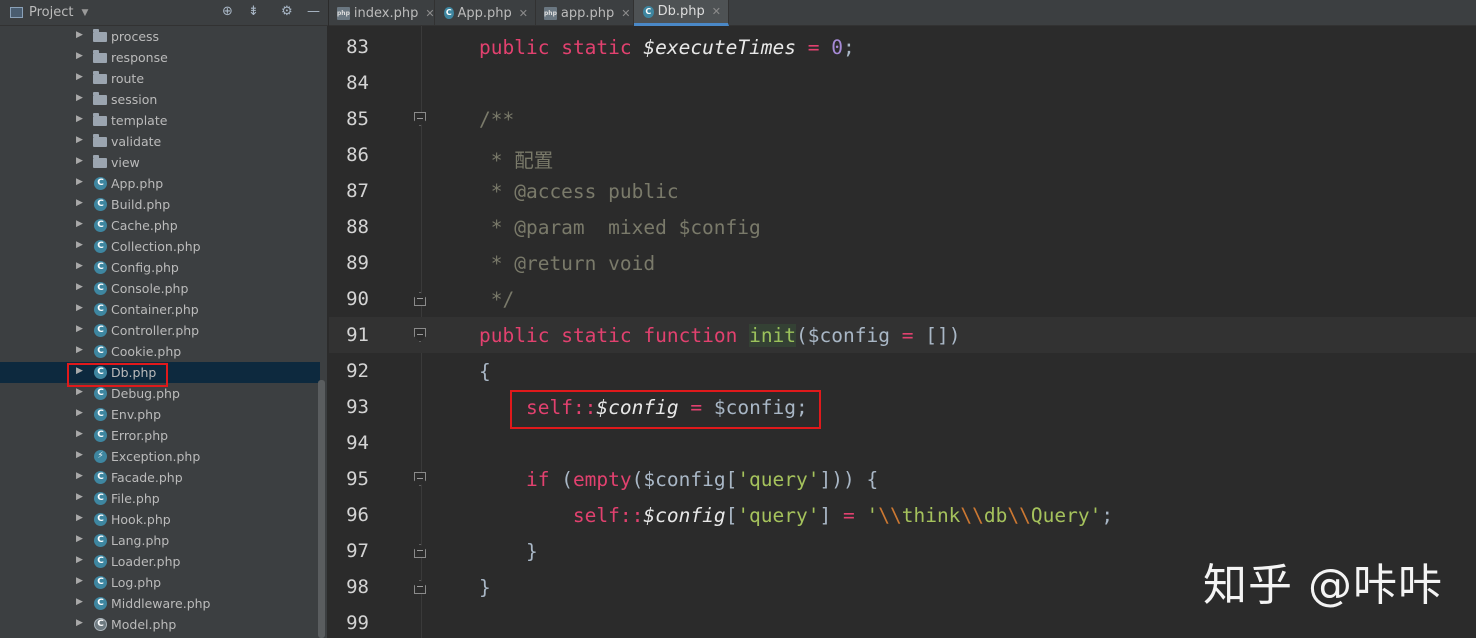 This screenshot has width=1476, height=638. Describe the element at coordinates (160, 120) in the screenshot. I see `tree-folder-item: ▶ template` at that location.